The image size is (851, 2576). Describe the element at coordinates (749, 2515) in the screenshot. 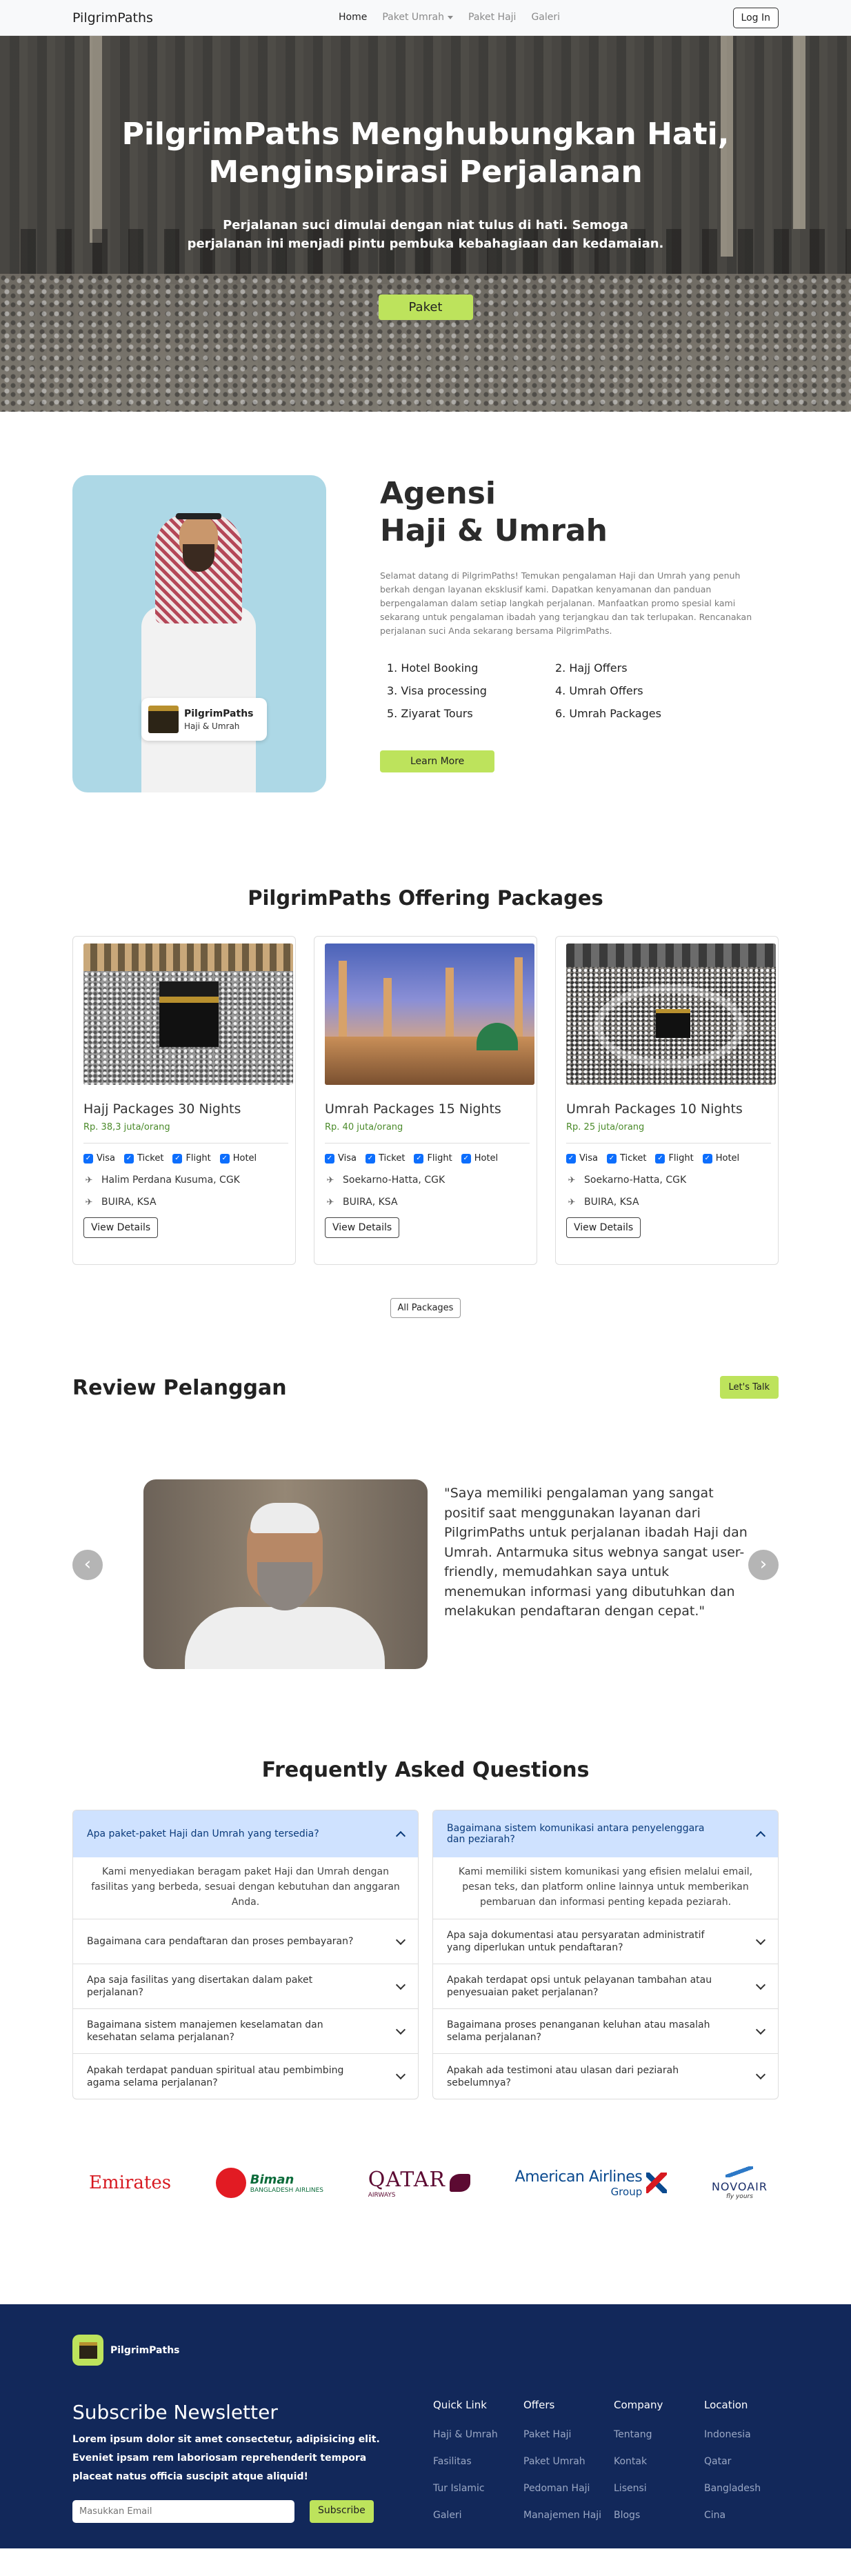

I see `footer-link: Cina` at that location.